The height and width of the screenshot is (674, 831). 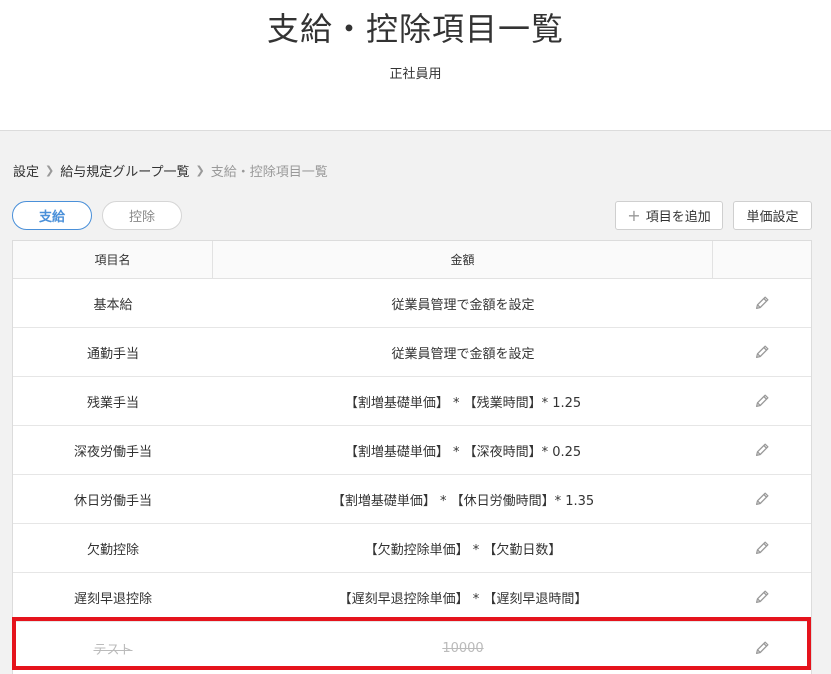 I want to click on column-header-actions, so click(x=762, y=259).